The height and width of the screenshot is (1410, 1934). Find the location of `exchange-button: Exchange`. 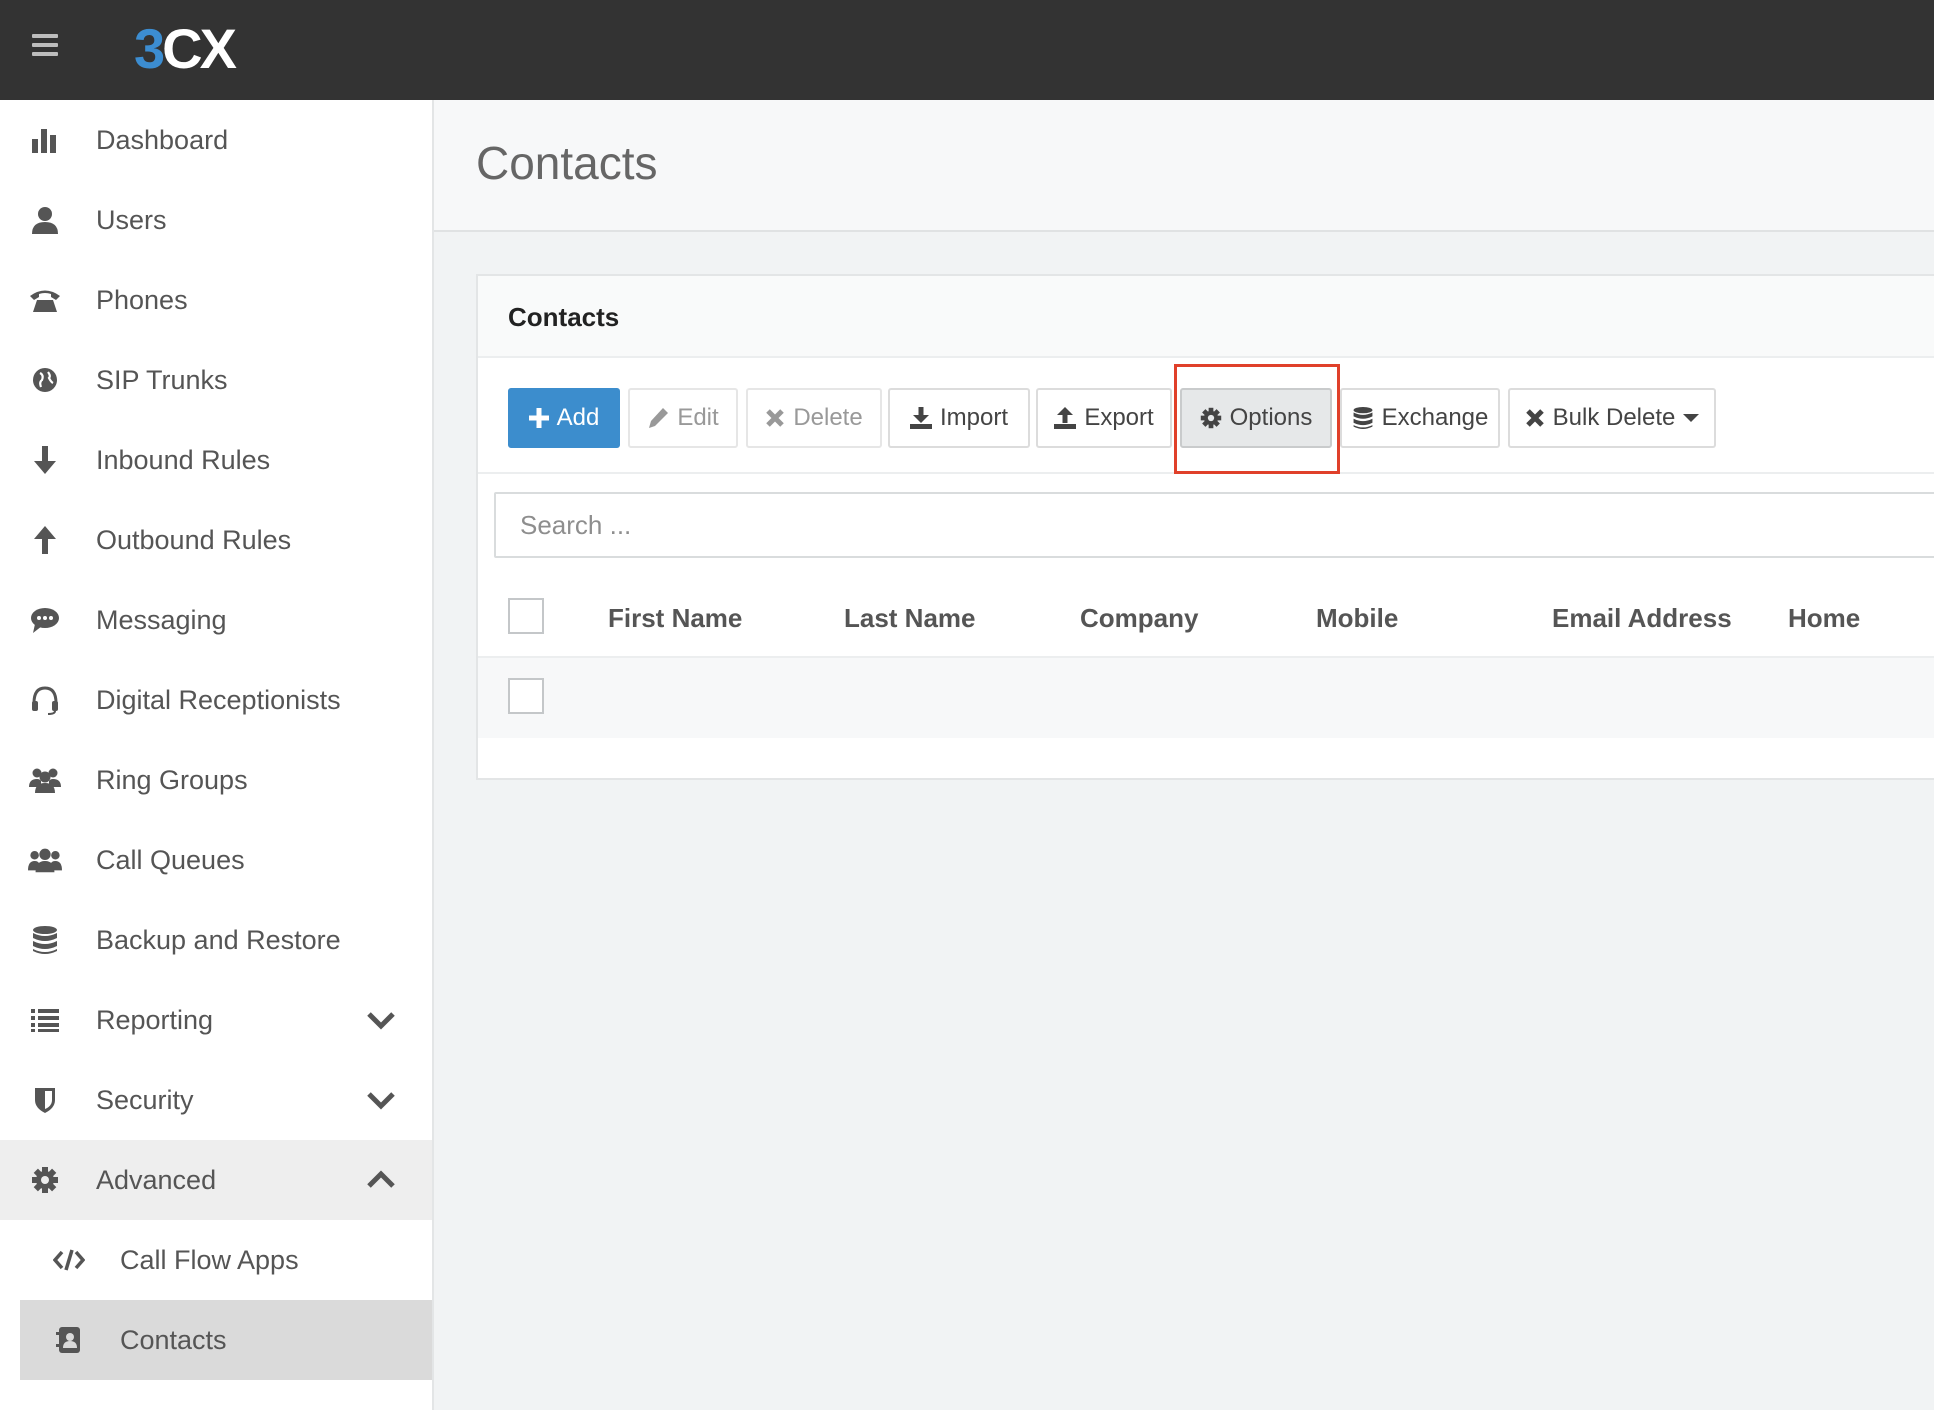

exchange-button: Exchange is located at coordinates (1420, 418).